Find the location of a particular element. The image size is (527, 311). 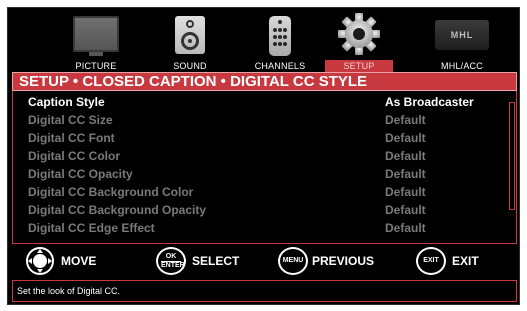

settings-row-cc-color: Digital CC Color Default is located at coordinates (260, 156).